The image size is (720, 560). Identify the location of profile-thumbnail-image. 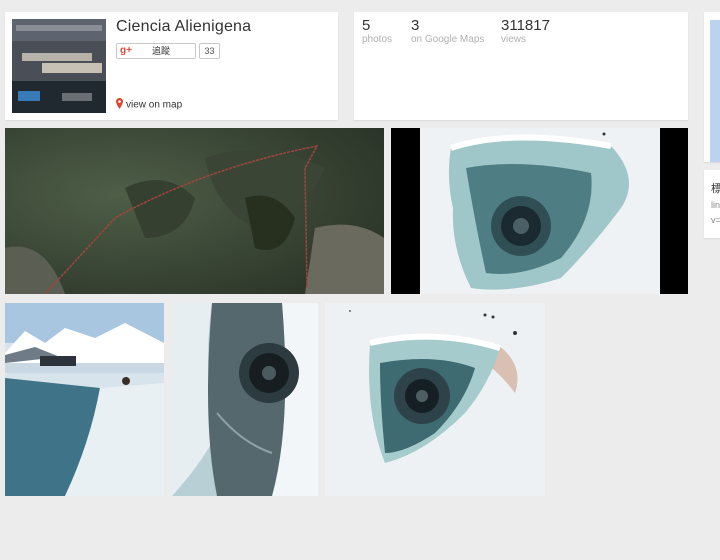
(59, 66).